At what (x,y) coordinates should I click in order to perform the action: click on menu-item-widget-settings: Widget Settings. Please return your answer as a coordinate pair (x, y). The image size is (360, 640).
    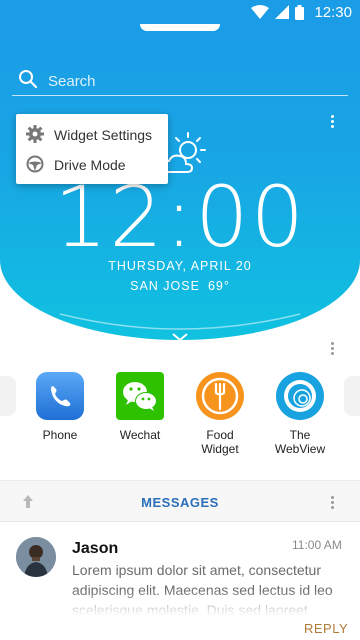
    Looking at the image, I should click on (92, 135).